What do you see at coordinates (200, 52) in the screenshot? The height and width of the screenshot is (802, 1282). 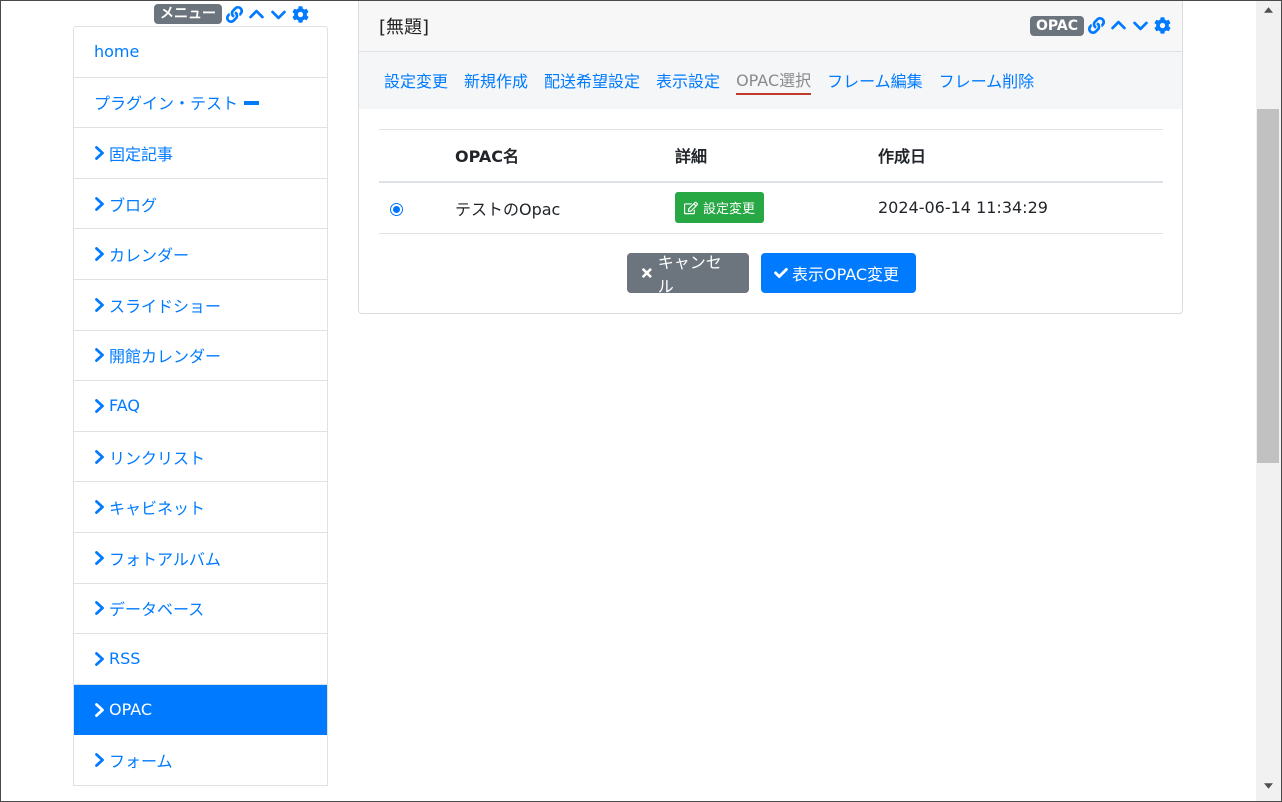 I see `sidebar-item: home` at bounding box center [200, 52].